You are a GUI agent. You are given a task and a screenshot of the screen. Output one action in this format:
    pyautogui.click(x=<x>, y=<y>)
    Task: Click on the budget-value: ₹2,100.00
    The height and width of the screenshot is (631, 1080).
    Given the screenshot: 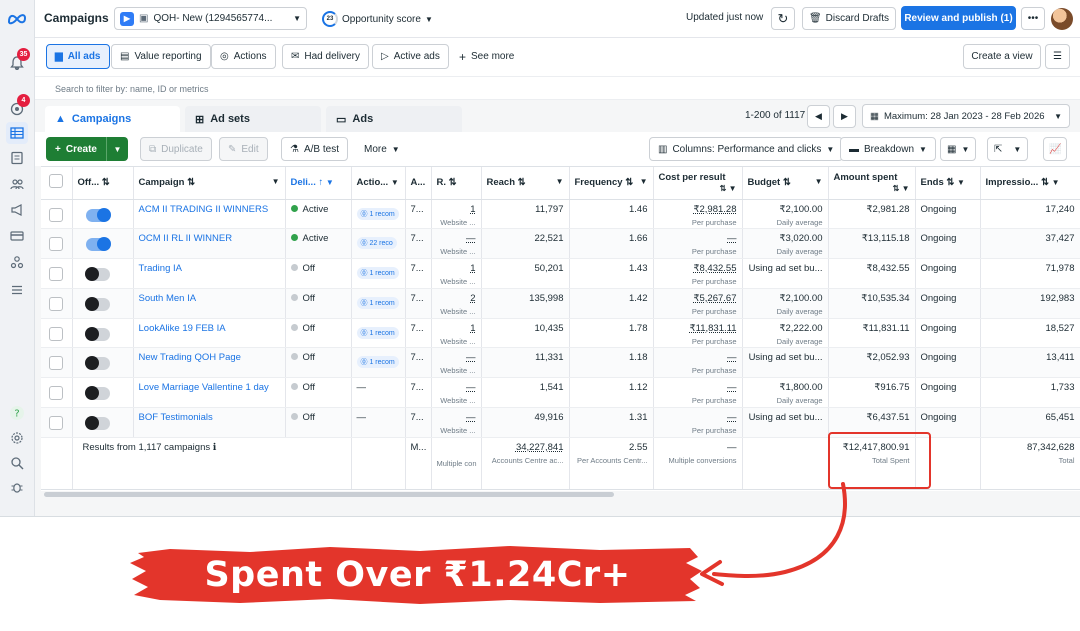 What is the action you would take?
    pyautogui.click(x=800, y=298)
    